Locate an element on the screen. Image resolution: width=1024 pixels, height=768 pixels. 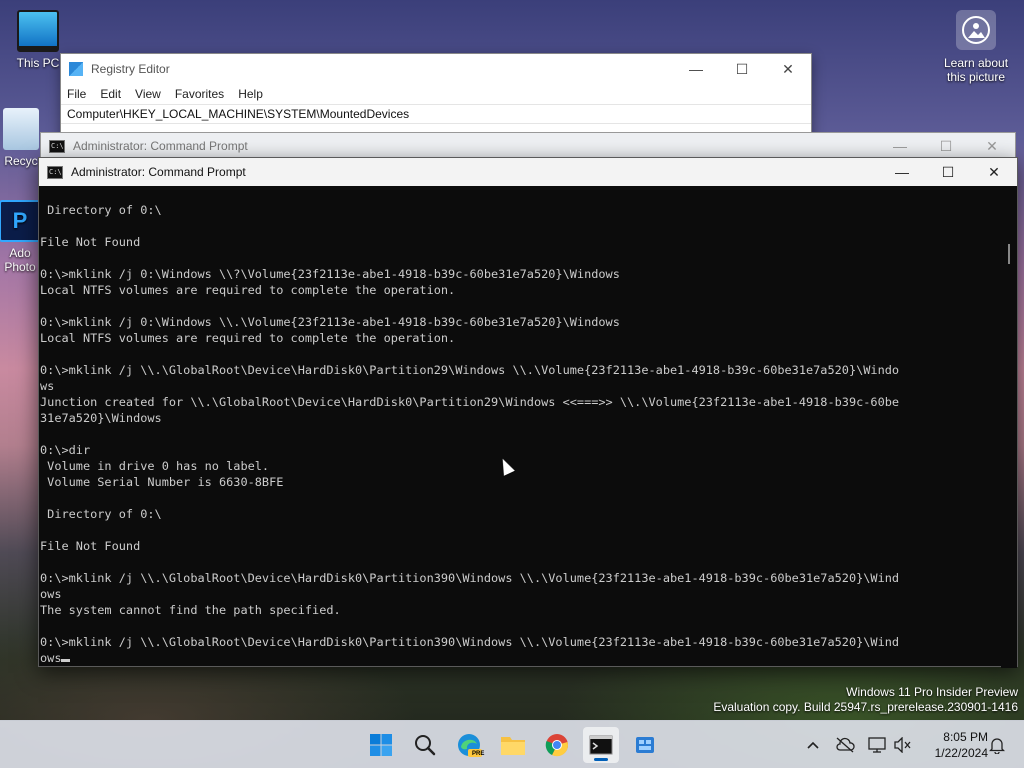
volume-button is located at coordinates (903, 745).